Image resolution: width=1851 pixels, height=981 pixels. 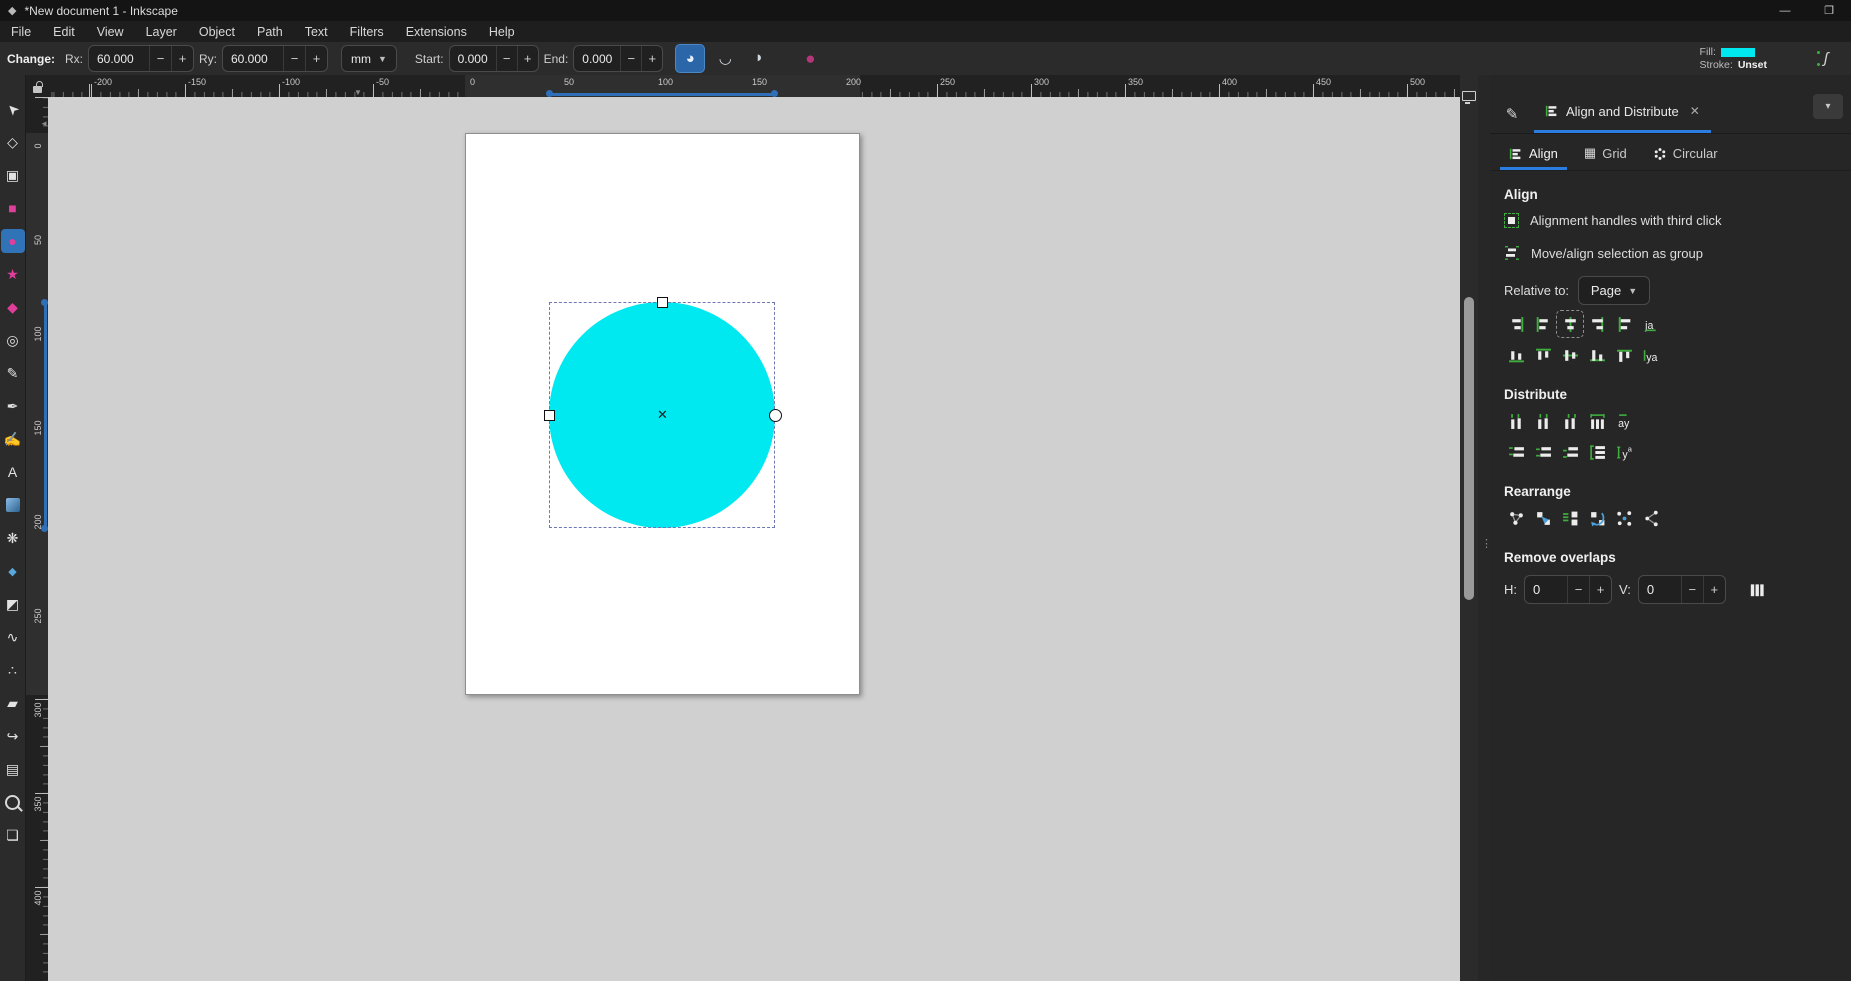 I want to click on spray-tool: ∴, so click(x=13, y=670).